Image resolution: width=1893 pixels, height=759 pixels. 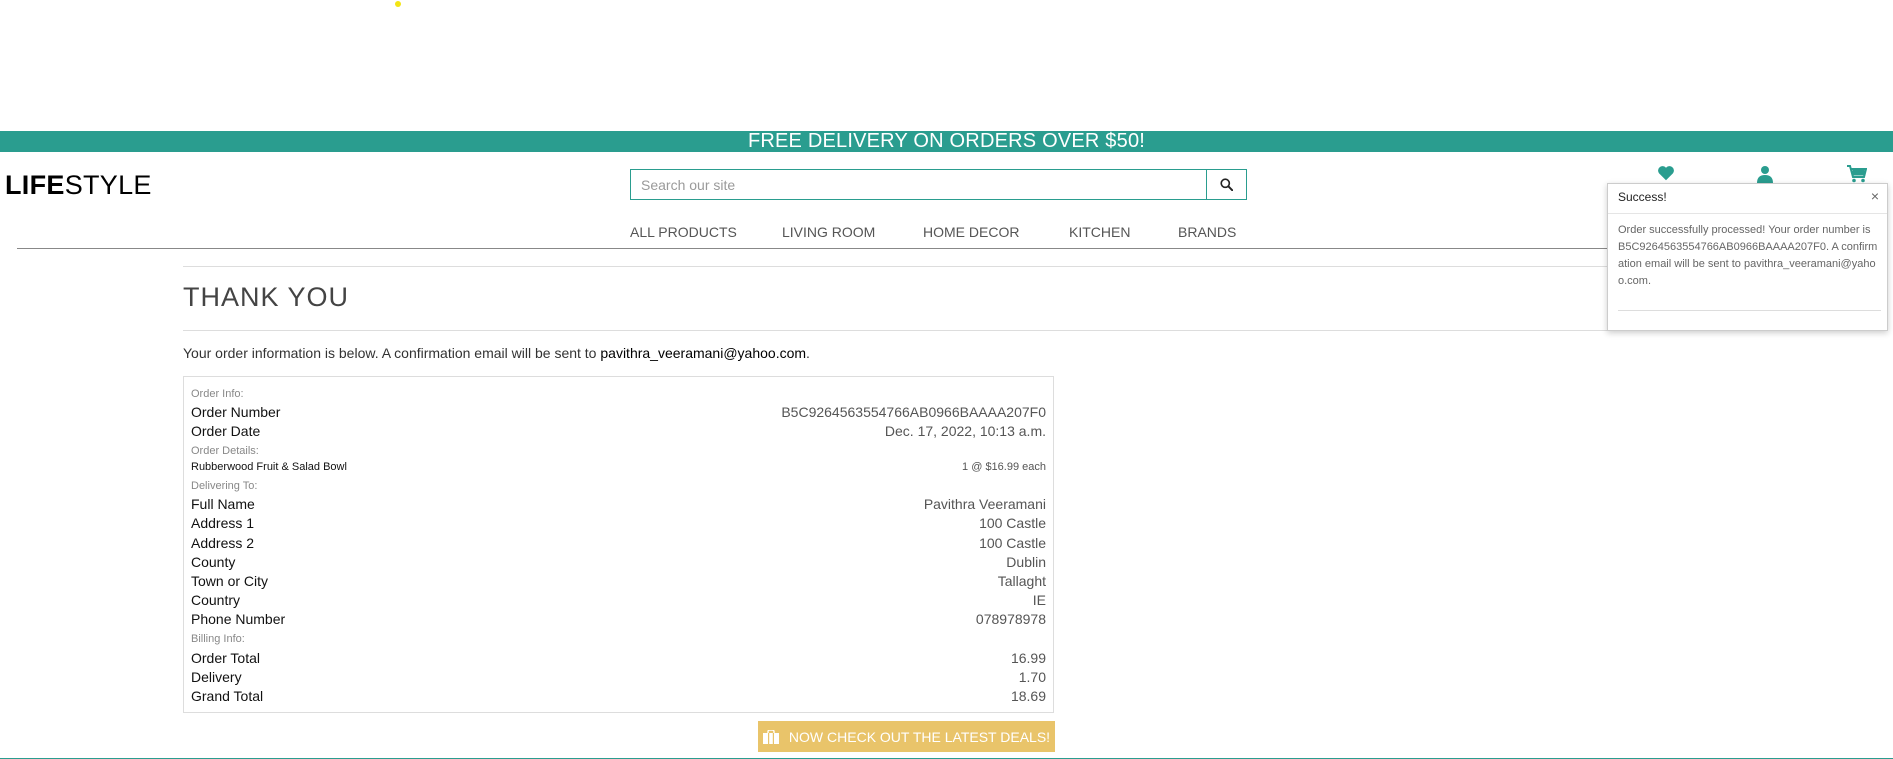 I want to click on grand-total-label: Grand Total, so click(x=227, y=696).